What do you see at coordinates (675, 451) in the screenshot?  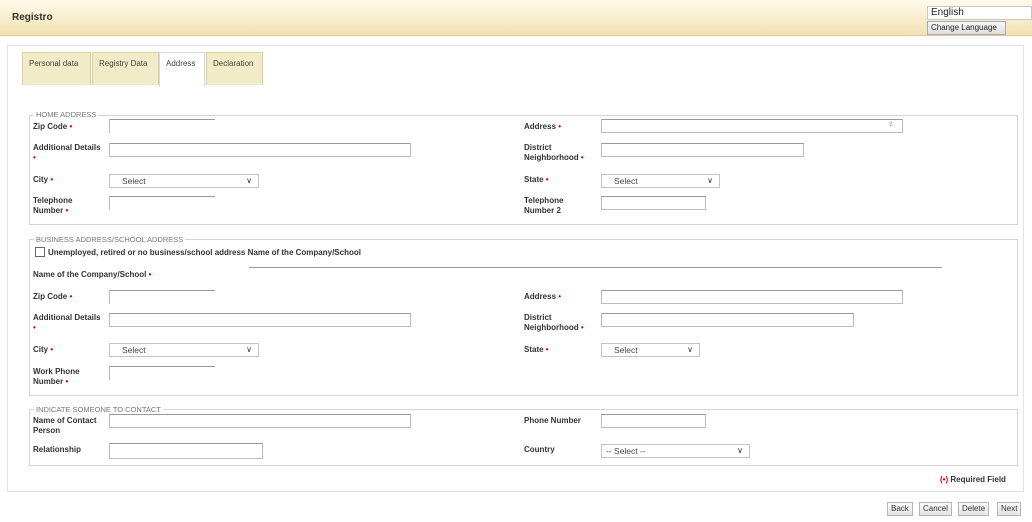 I see `country-select: -- Select -- ∨` at bounding box center [675, 451].